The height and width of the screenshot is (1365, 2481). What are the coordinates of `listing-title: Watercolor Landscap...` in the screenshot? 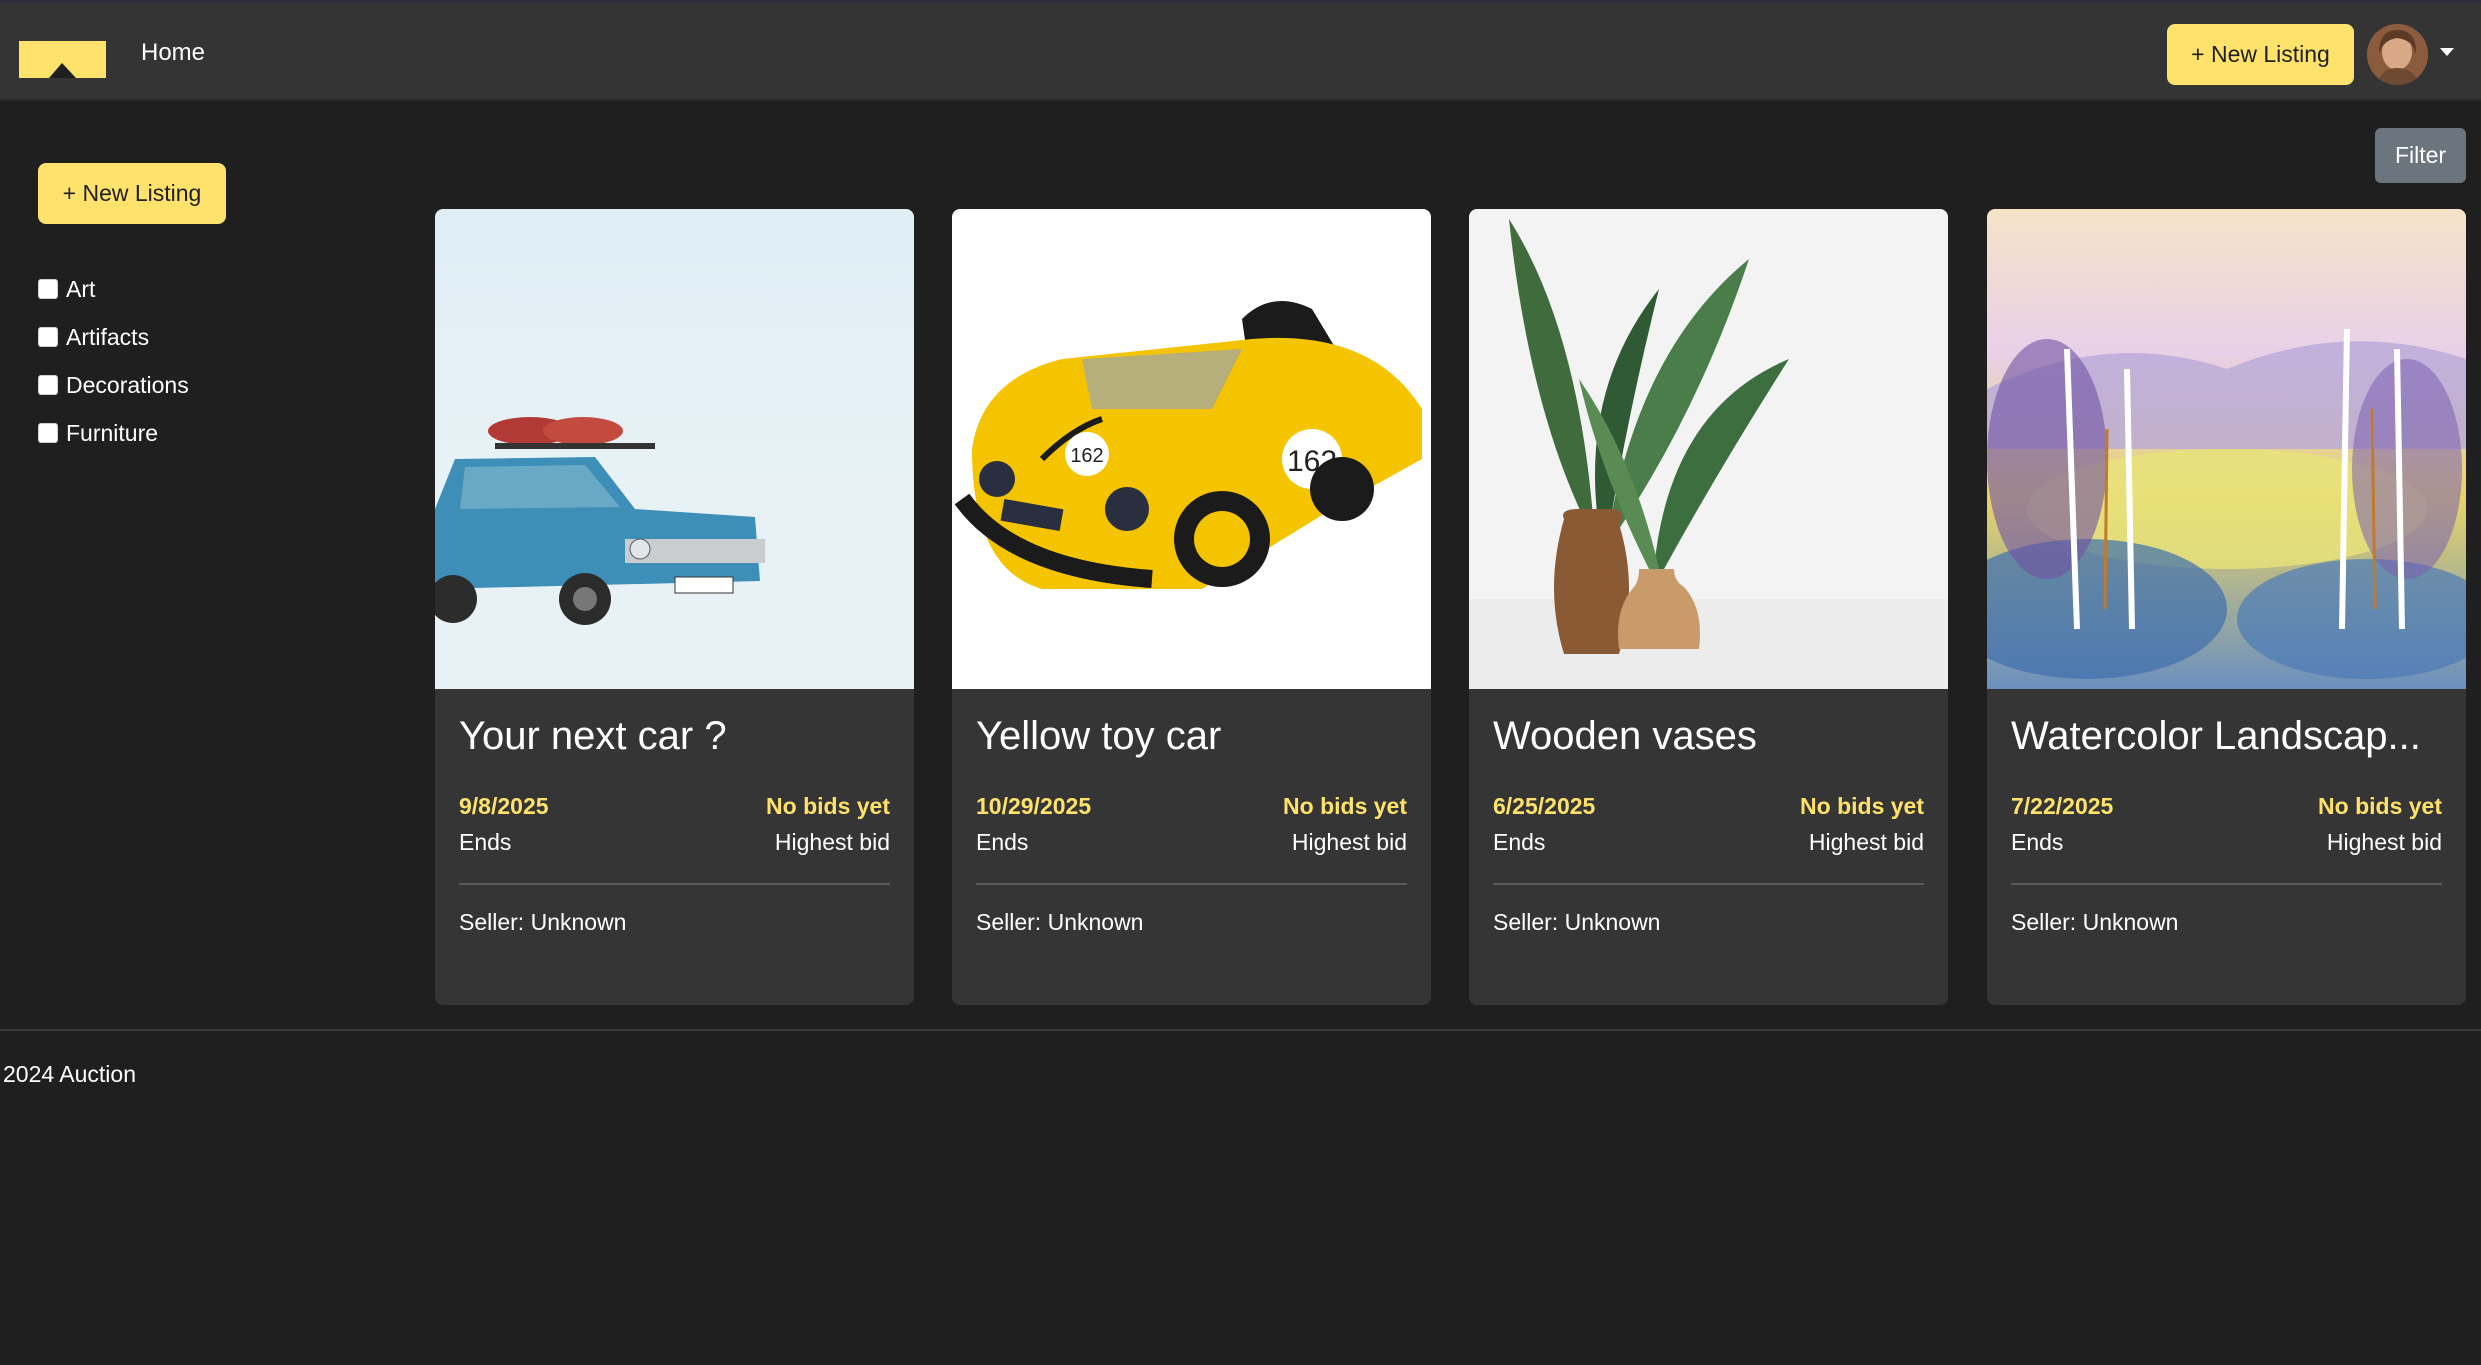 It's located at (2231, 736).